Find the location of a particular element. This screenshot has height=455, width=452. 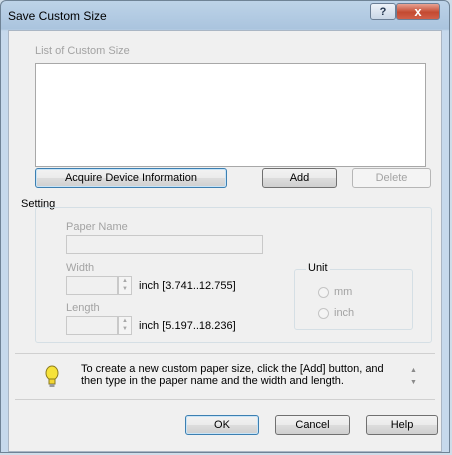

delete-button-label: Delete is located at coordinates (391, 178).